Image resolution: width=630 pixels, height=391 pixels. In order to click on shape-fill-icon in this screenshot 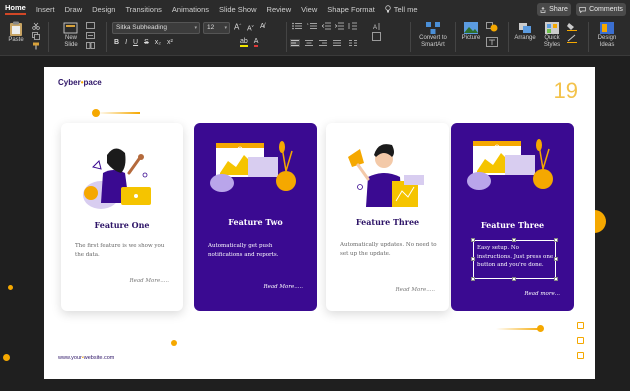, I will do `click(572, 26)`.